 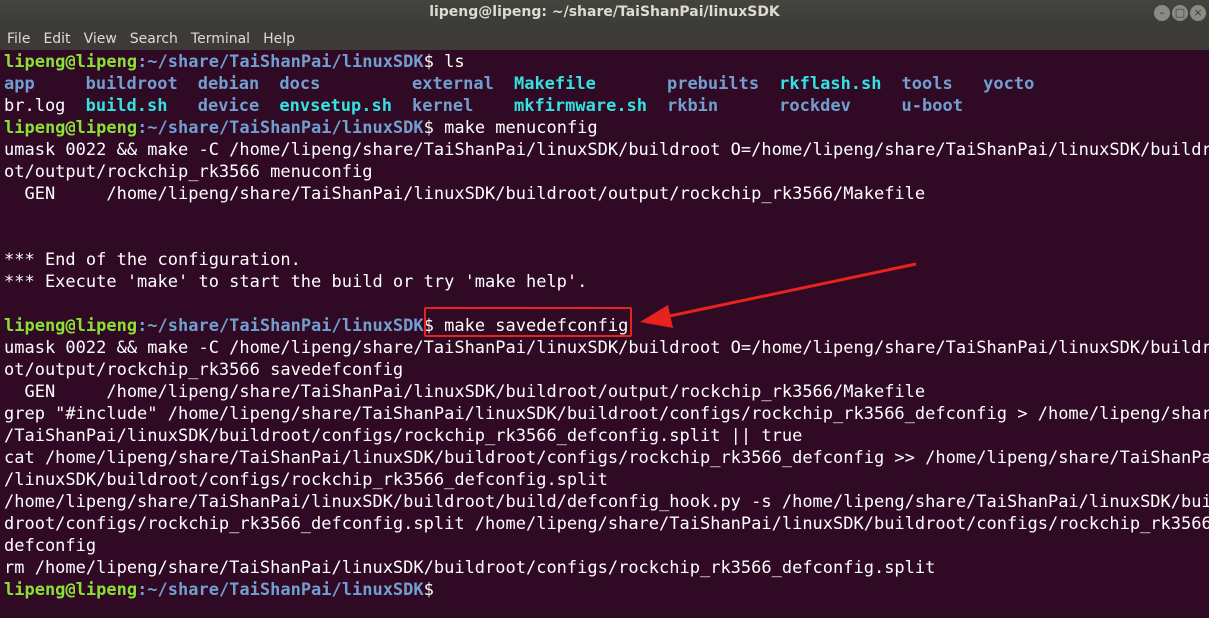 What do you see at coordinates (528, 322) in the screenshot?
I see `highlight-box` at bounding box center [528, 322].